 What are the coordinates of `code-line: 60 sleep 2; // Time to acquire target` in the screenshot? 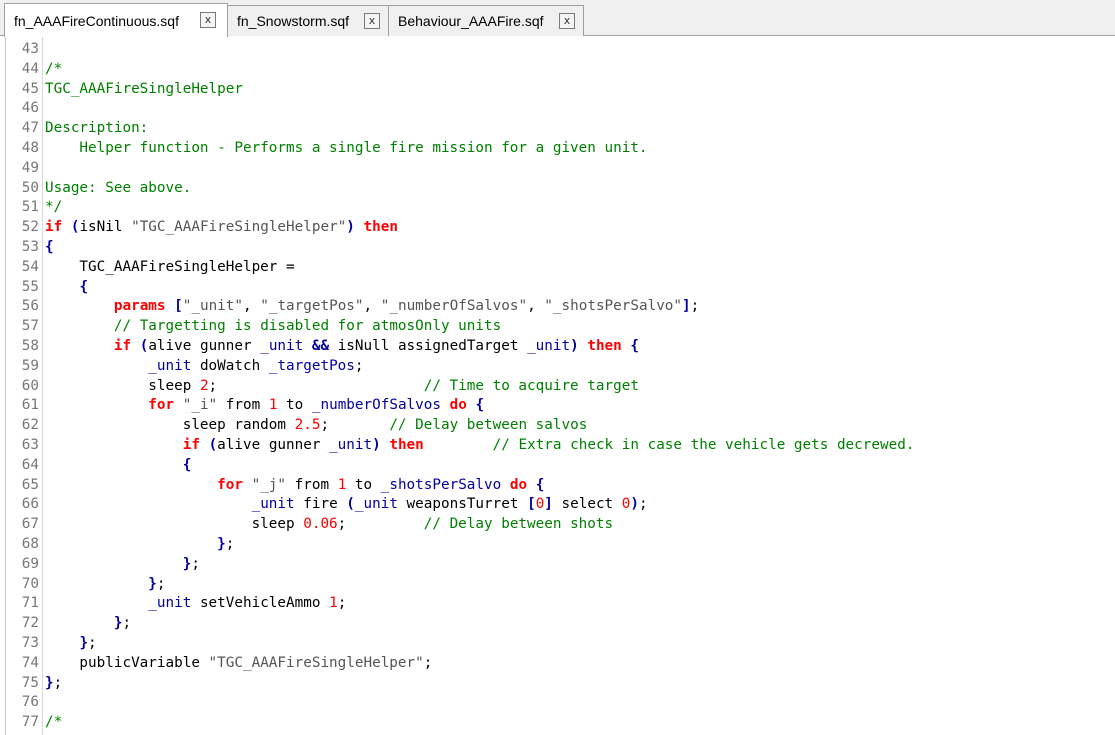 It's located at (557, 387).